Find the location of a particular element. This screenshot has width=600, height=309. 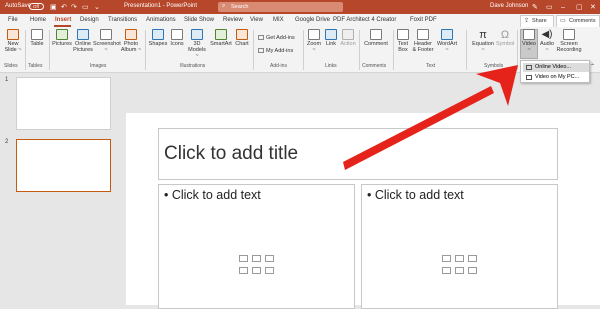

equation-button: π Equation ~ is located at coordinates (483, 41).